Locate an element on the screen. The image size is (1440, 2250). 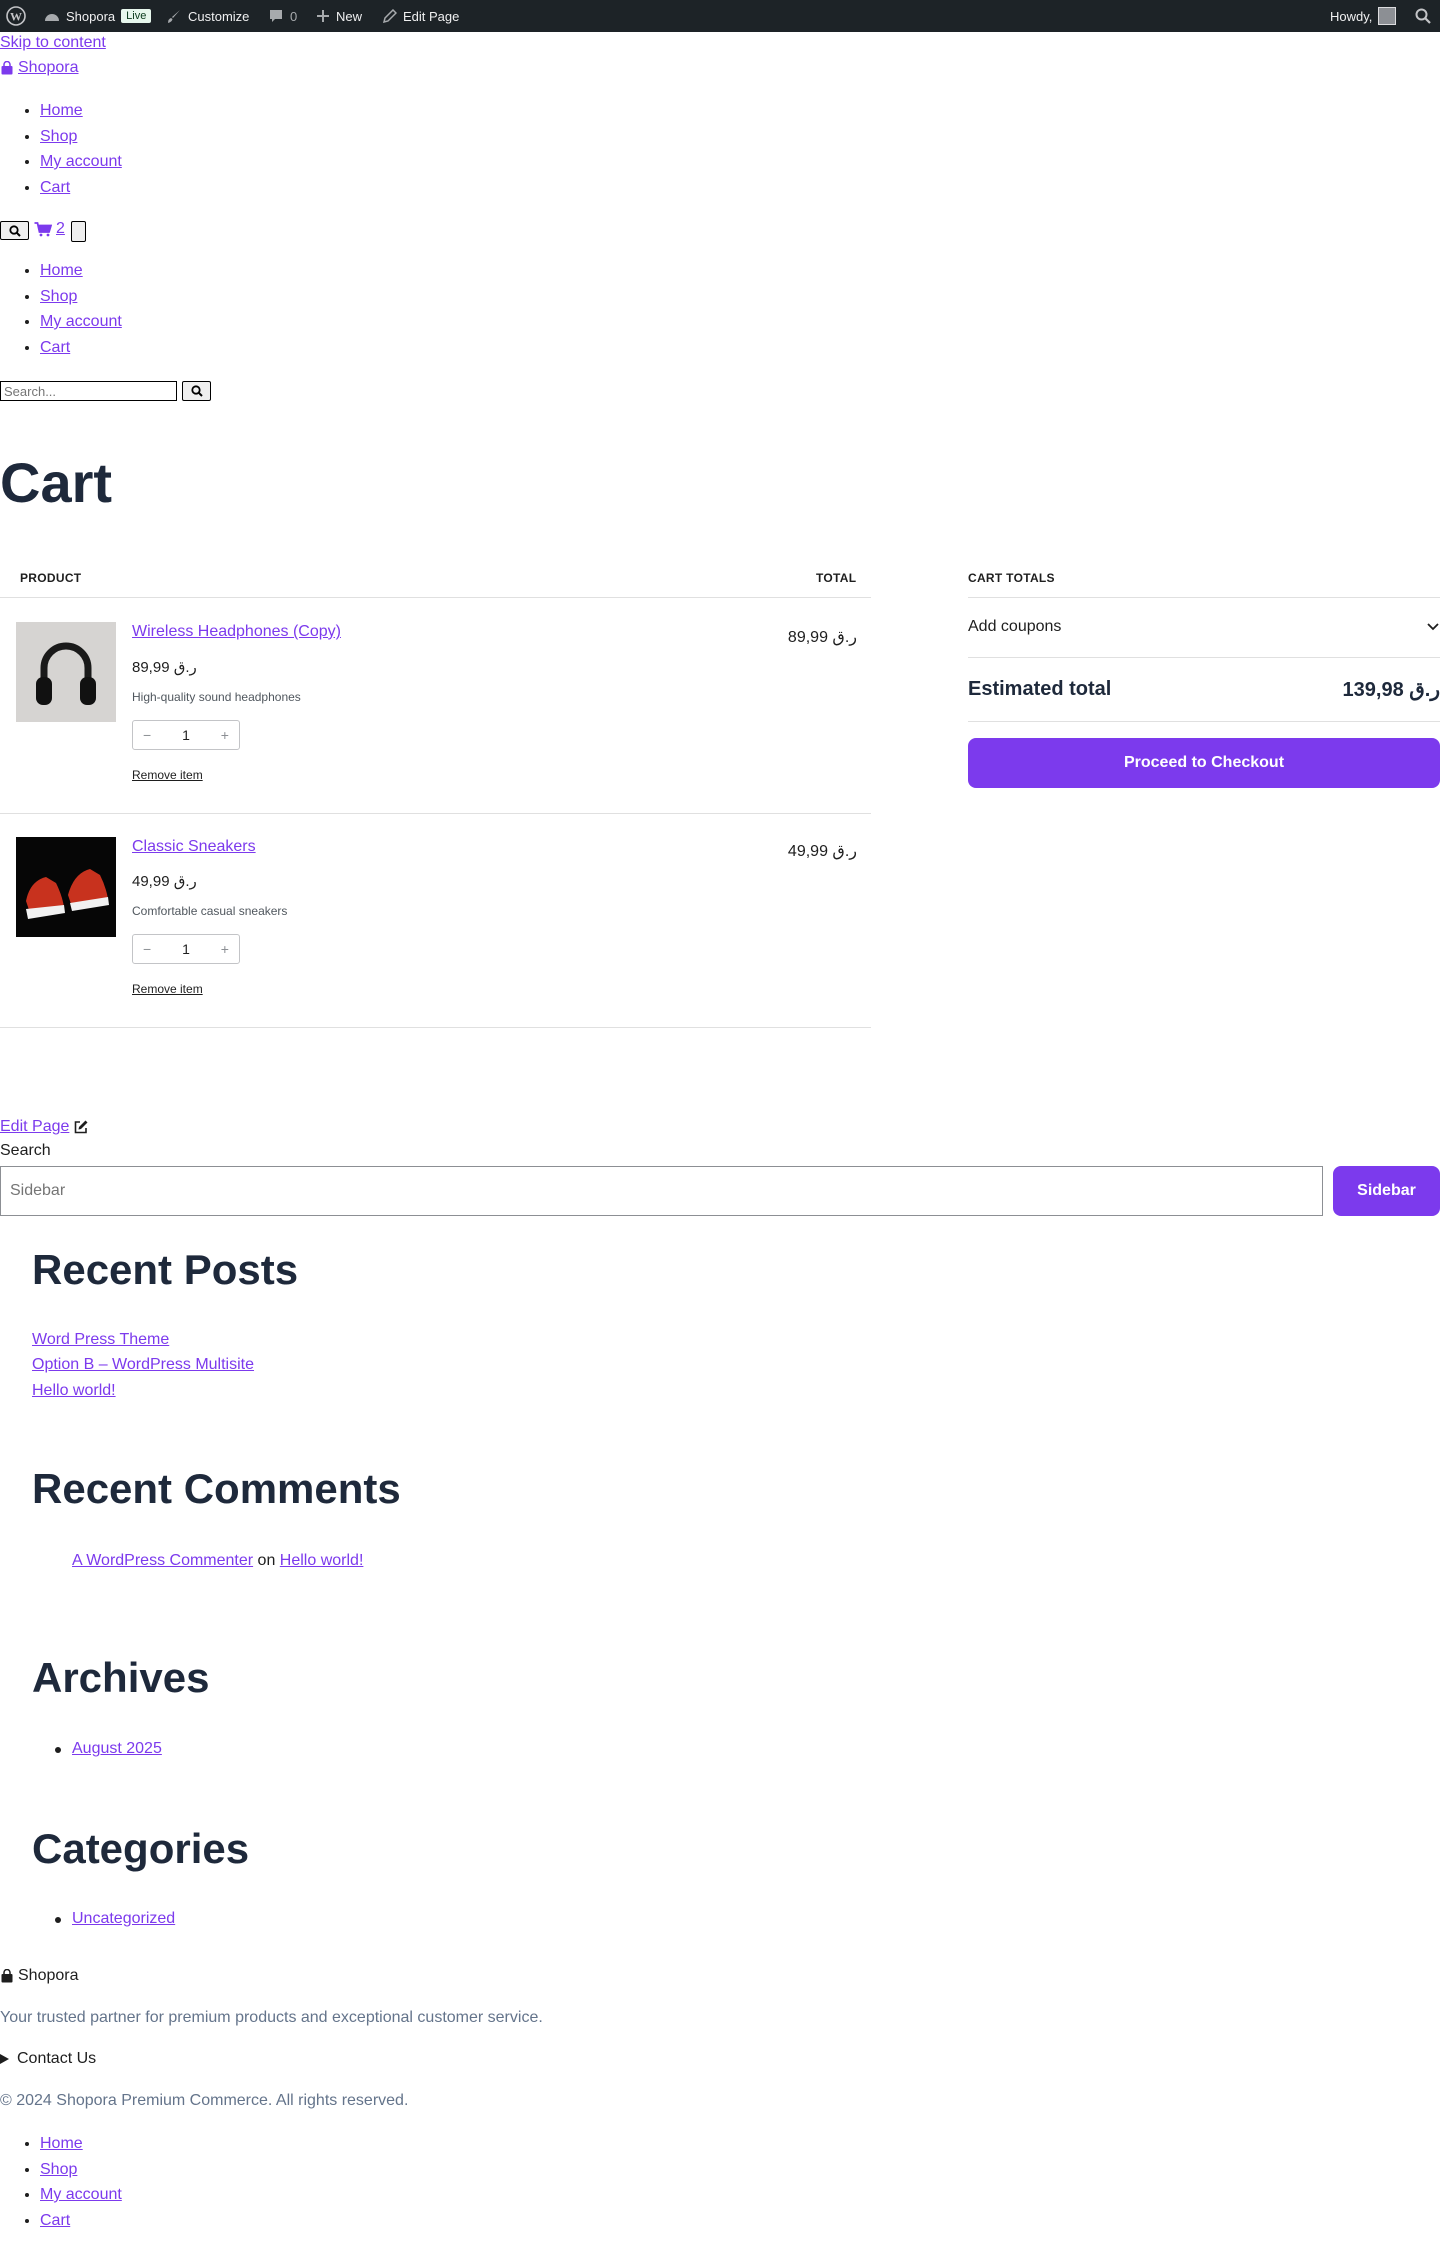
footer-nav-link-my-account: My account is located at coordinates (81, 2194).